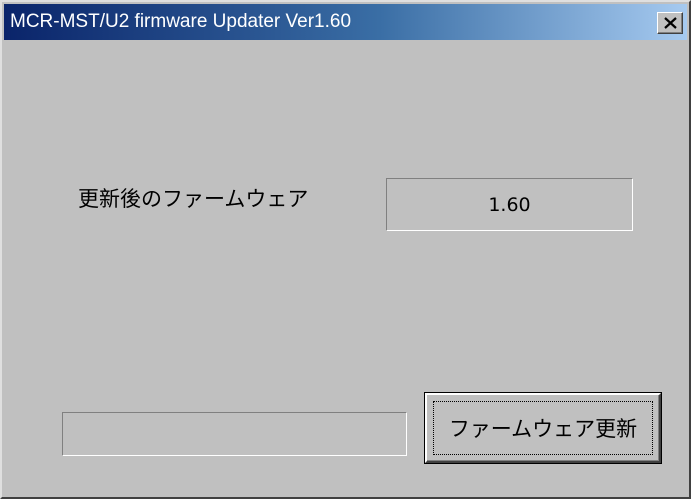 This screenshot has height=499, width=691. What do you see at coordinates (193, 199) in the screenshot?
I see `firmware-label: 更新後のファームウェア` at bounding box center [193, 199].